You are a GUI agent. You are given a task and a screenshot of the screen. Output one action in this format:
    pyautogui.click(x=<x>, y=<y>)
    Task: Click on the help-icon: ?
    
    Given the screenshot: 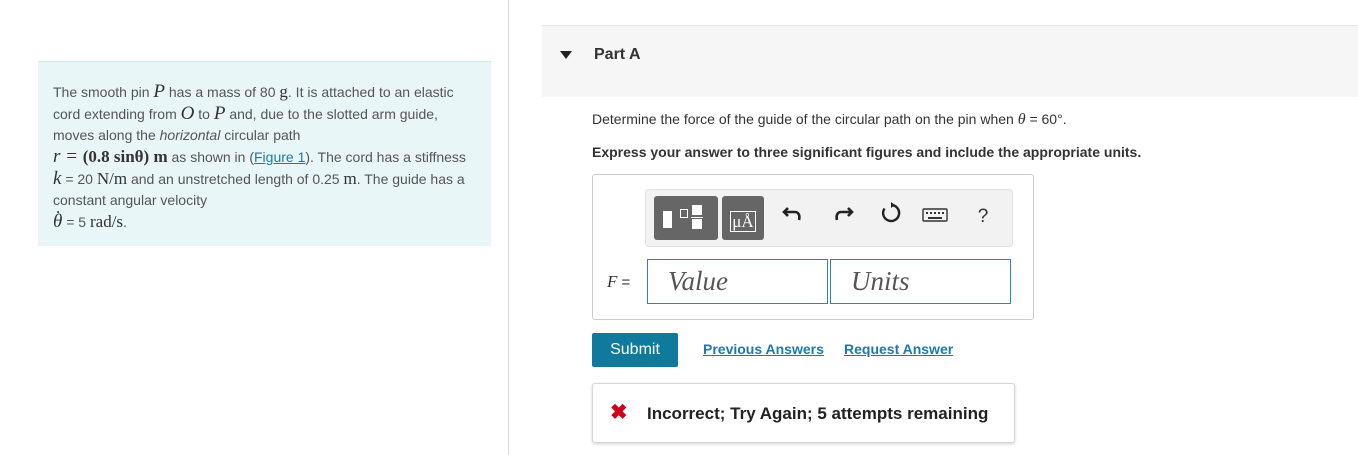 What is the action you would take?
    pyautogui.click(x=983, y=217)
    